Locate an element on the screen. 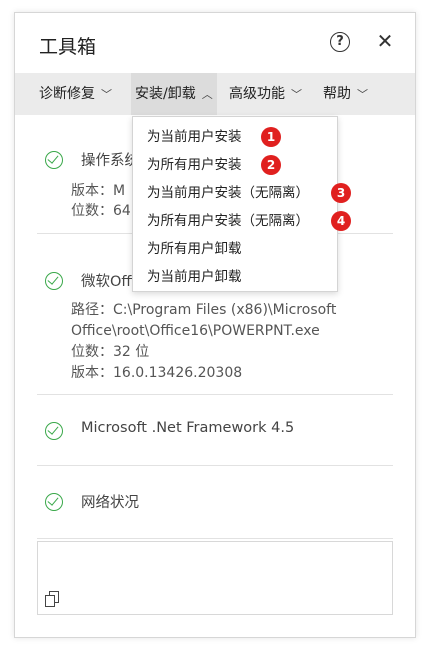 The width and height of the screenshot is (433, 647). dropdown-item-install-all-users-no-isolation: 为所有用户安装（无隔离） is located at coordinates (228, 221).